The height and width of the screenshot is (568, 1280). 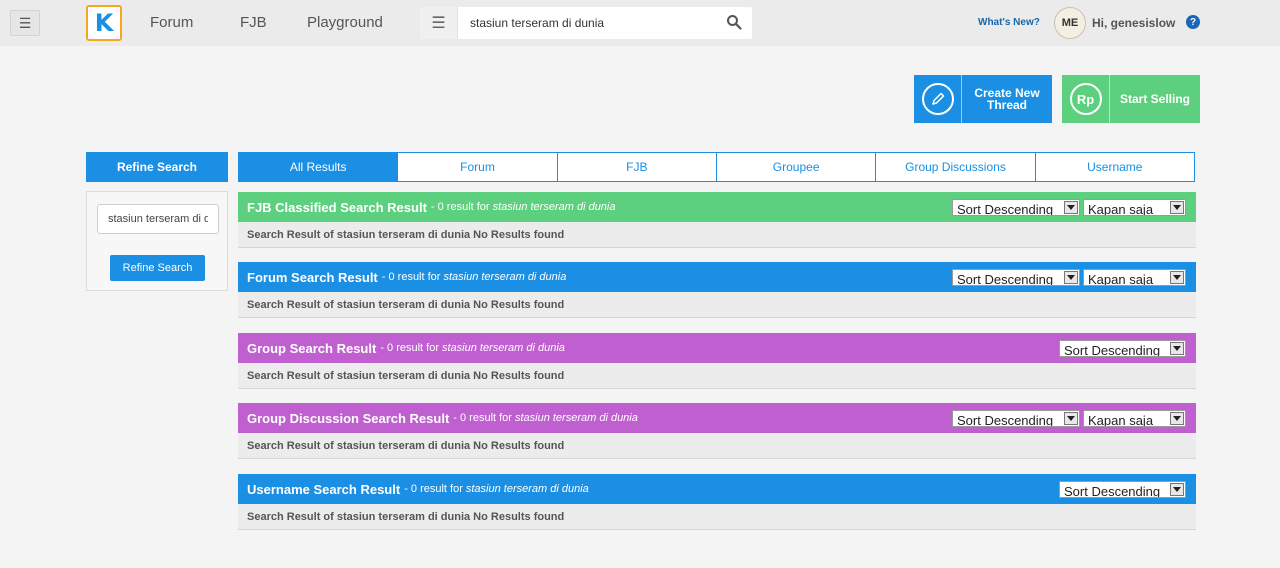 What do you see at coordinates (345, 22) in the screenshot?
I see `nav-playground: Playground` at bounding box center [345, 22].